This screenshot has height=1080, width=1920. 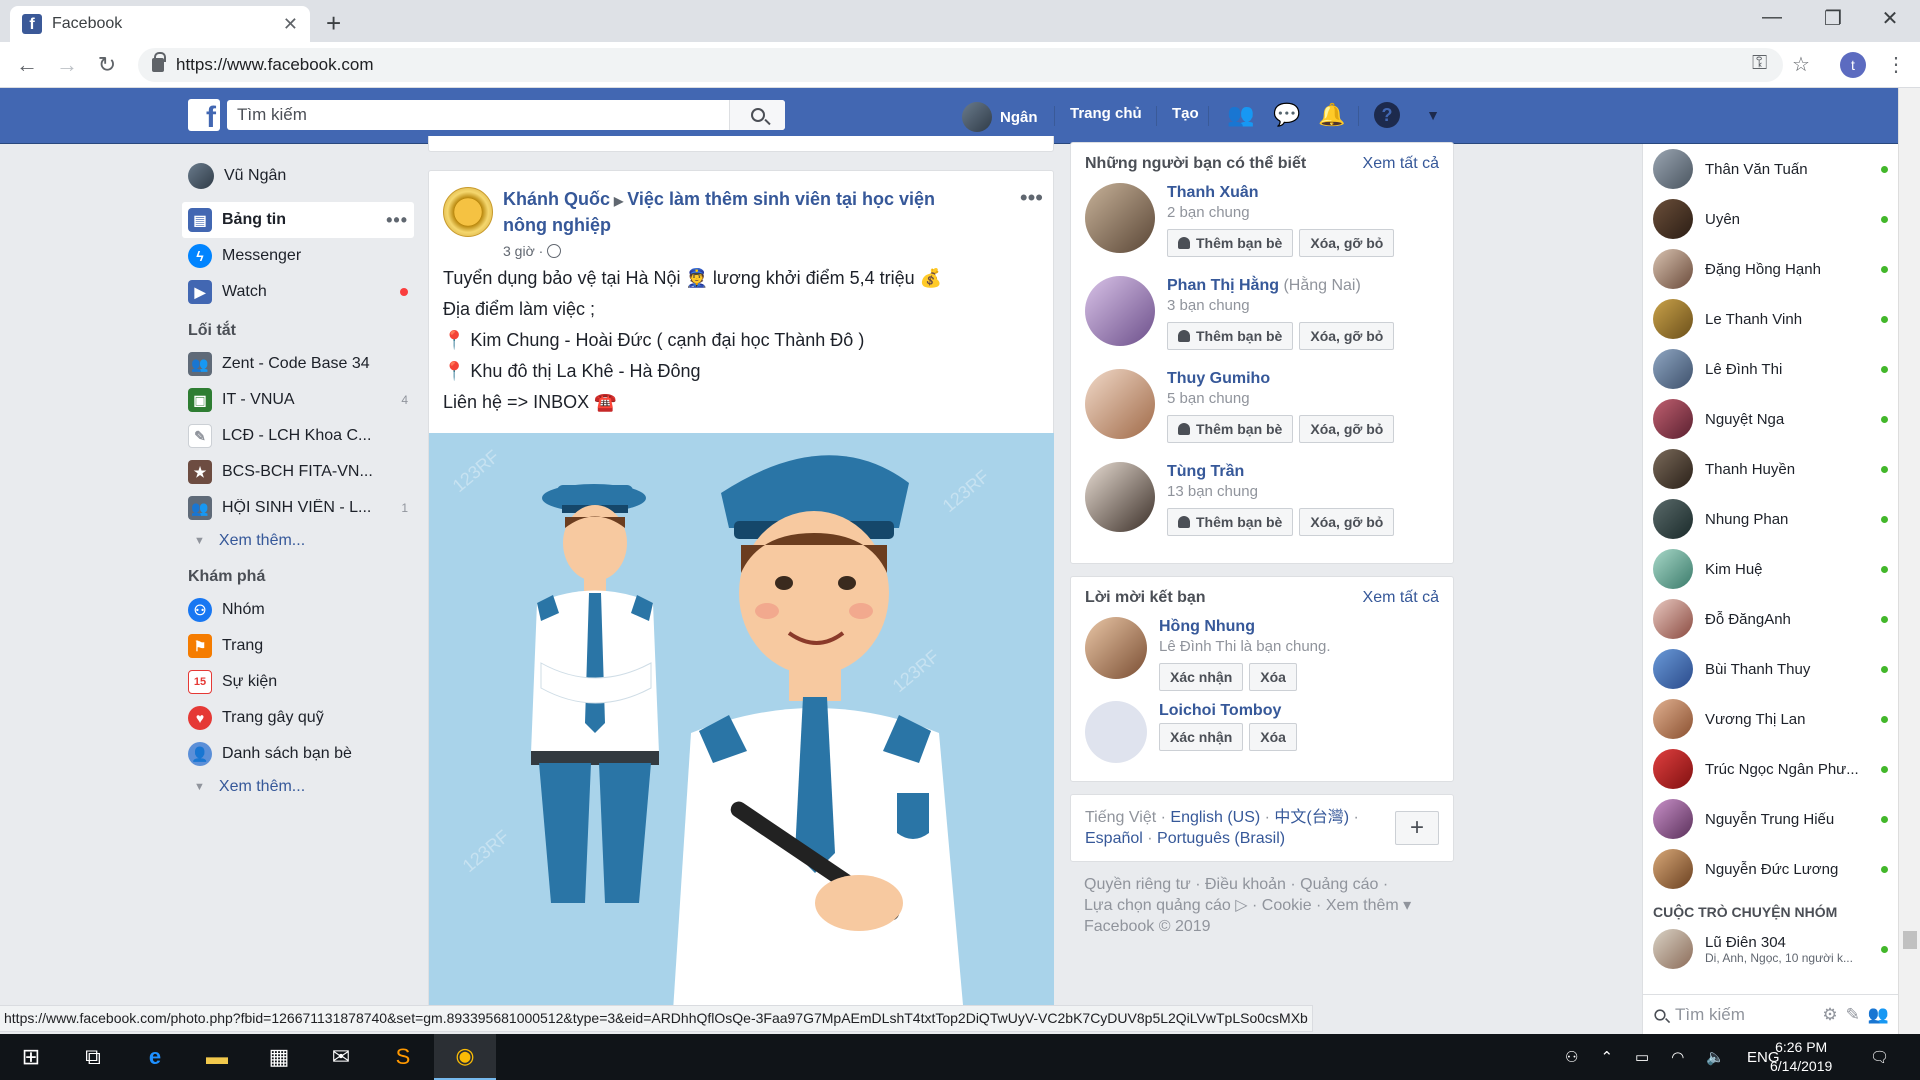 I want to click on sidebar-item-fundraisers: ♥ Trang gây quỹ, so click(x=298, y=718).